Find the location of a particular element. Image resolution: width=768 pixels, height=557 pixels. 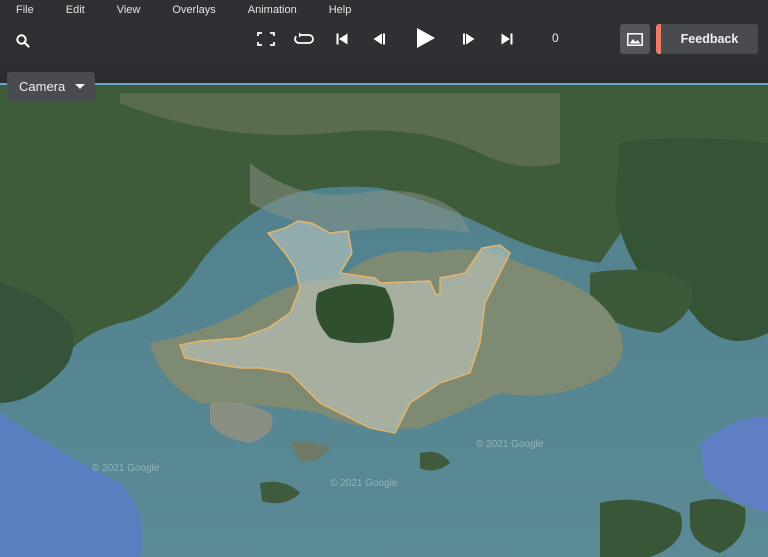

menu-help: Help is located at coordinates (340, 10).